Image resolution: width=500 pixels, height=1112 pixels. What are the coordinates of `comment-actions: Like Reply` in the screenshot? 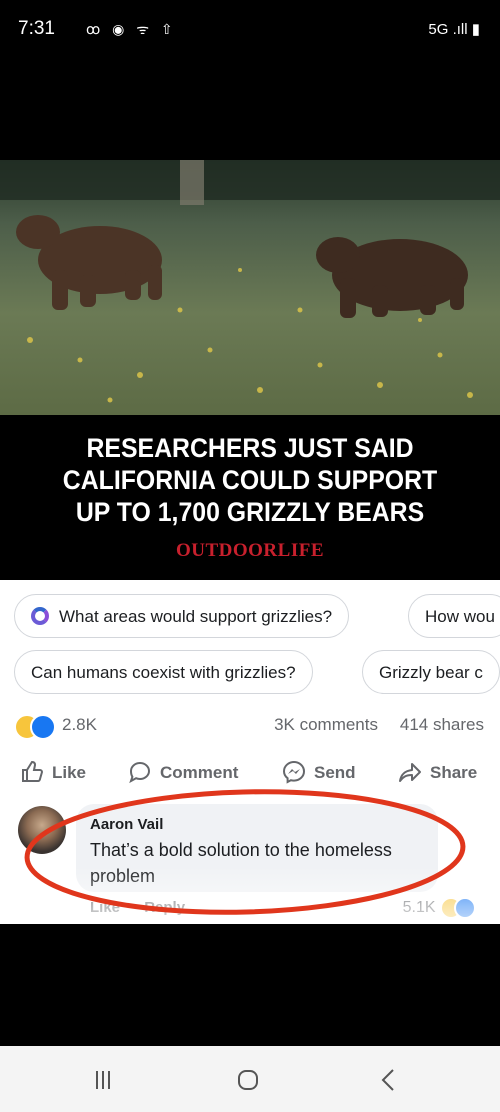 It's located at (147, 907).